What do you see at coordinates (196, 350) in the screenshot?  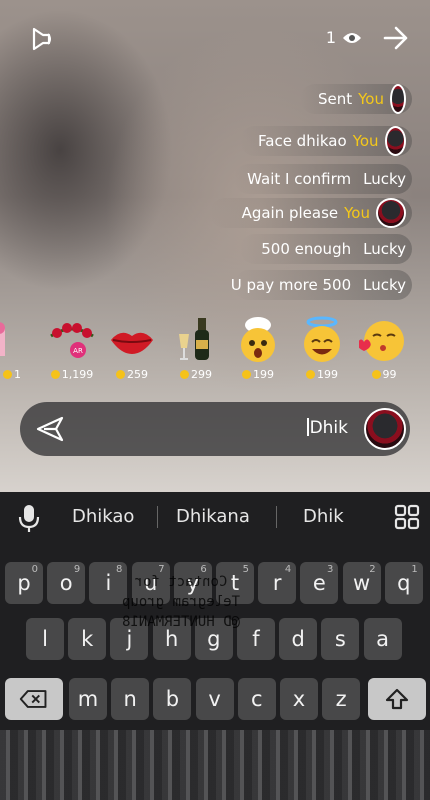 I see `gift-item: 299` at bounding box center [196, 350].